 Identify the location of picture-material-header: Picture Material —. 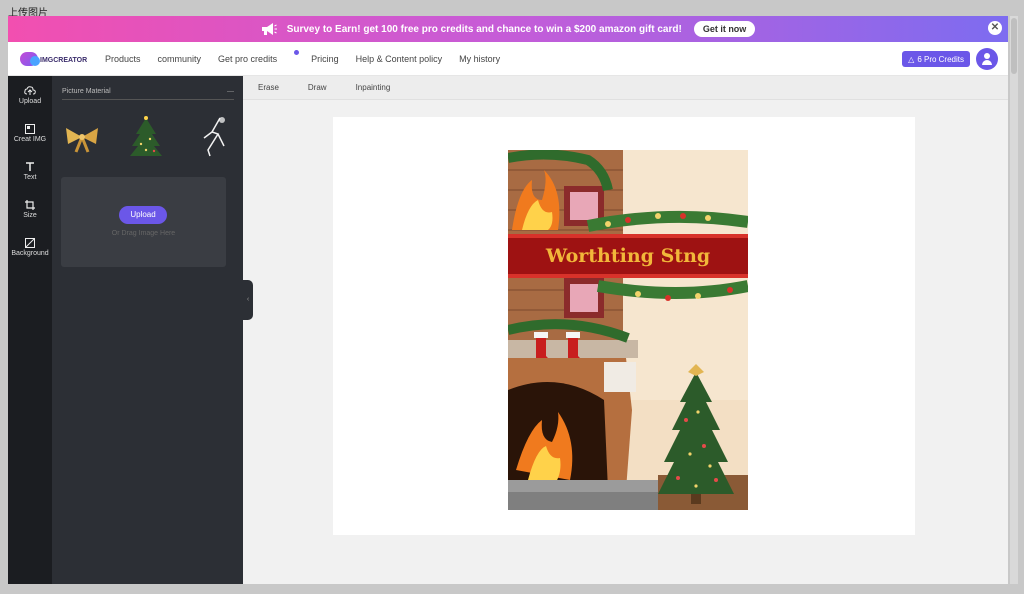
(148, 94).